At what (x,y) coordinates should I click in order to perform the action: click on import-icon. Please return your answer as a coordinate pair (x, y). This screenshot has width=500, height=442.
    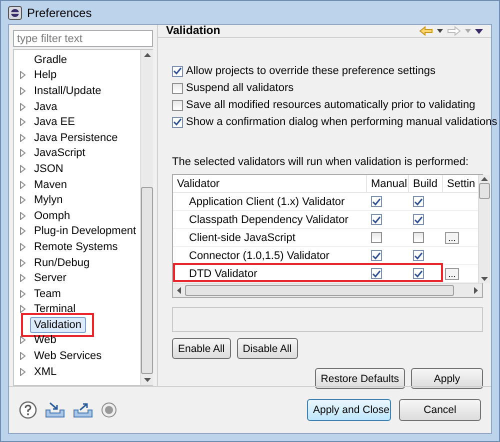
    Looking at the image, I should click on (55, 410).